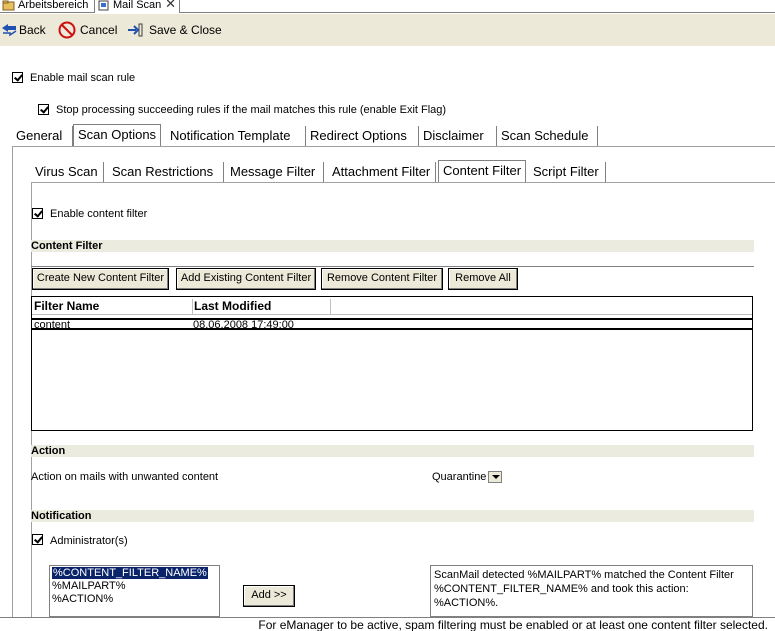  What do you see at coordinates (113, 306) in the screenshot?
I see `column-header-filter-name: Filter Name` at bounding box center [113, 306].